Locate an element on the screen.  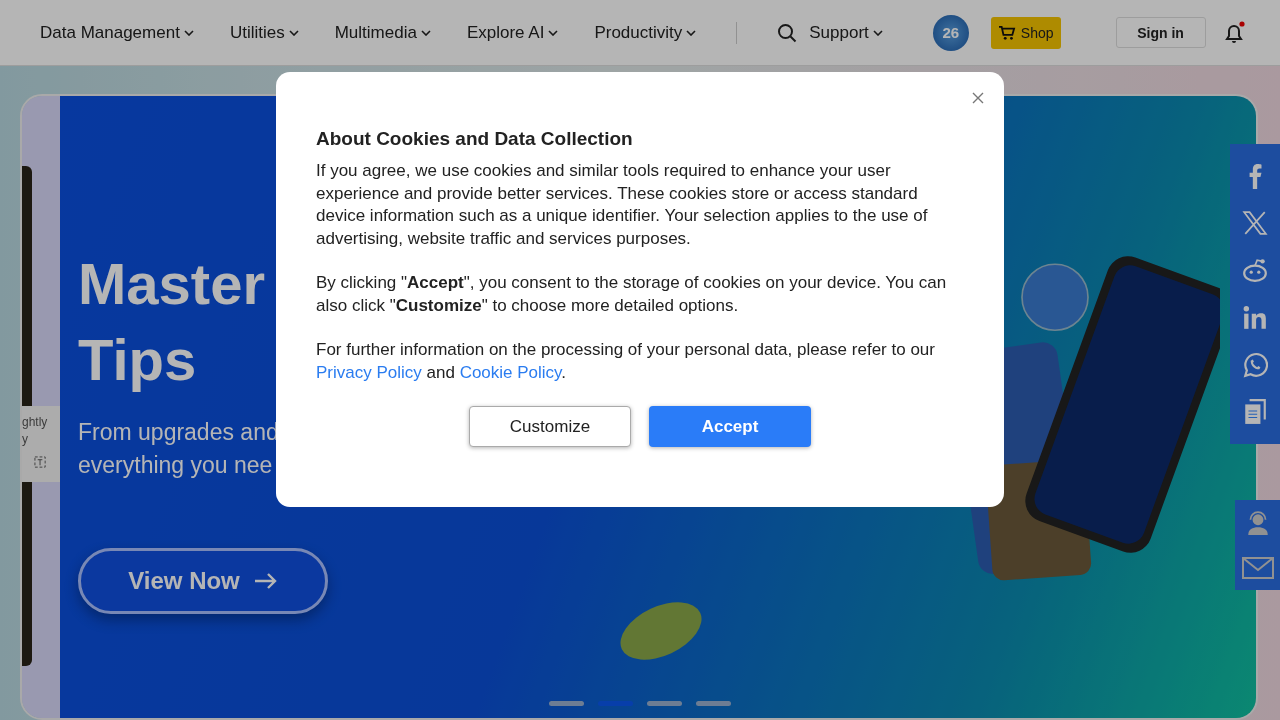
privacy-policy-link: Privacy Policy is located at coordinates (369, 372).